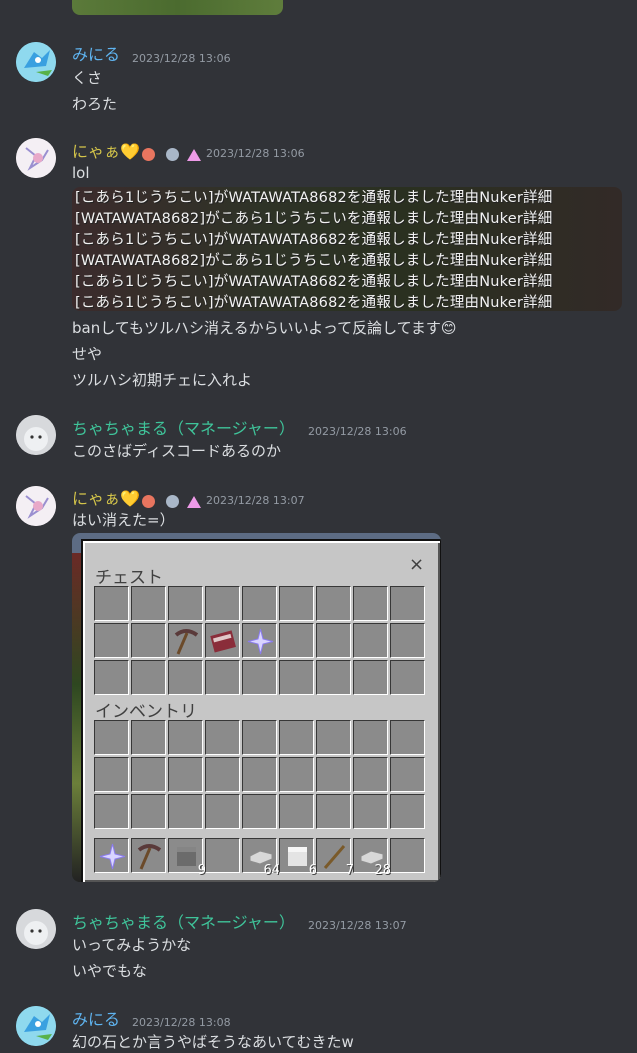 The width and height of the screenshot is (637, 1053). Describe the element at coordinates (417, 564) in the screenshot. I see `close-icon: ×` at that location.